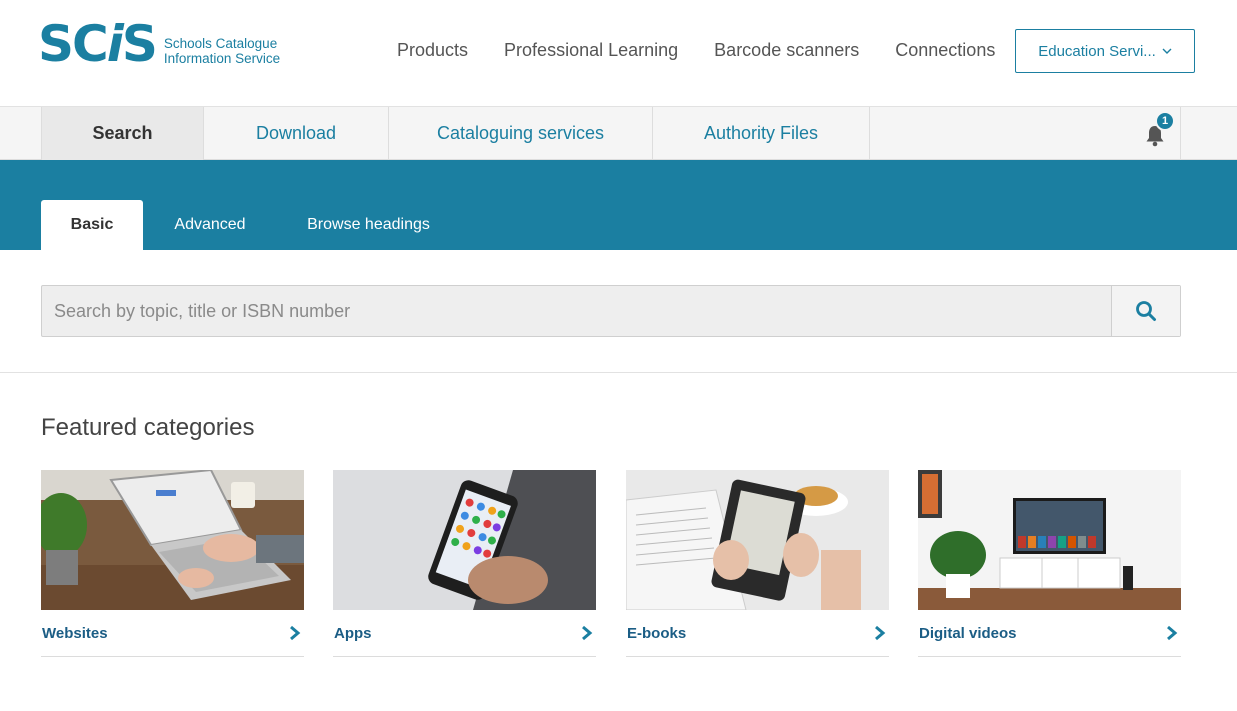 This screenshot has width=1237, height=711. What do you see at coordinates (761, 133) in the screenshot?
I see `tab-authority-files: Authority Files` at bounding box center [761, 133].